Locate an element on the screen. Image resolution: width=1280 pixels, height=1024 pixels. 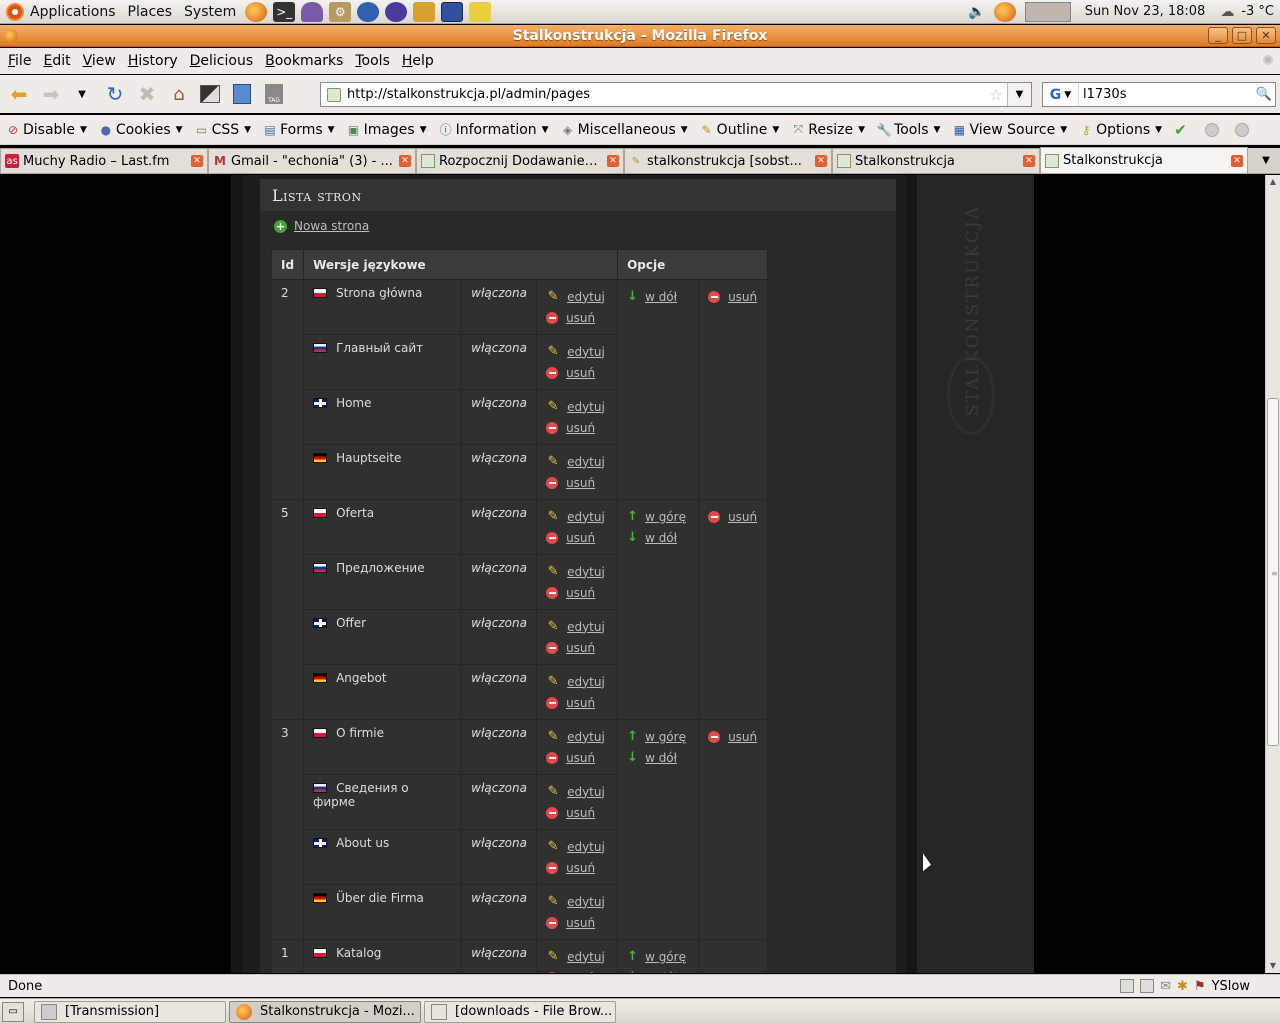
url-input is located at coordinates (666, 94).